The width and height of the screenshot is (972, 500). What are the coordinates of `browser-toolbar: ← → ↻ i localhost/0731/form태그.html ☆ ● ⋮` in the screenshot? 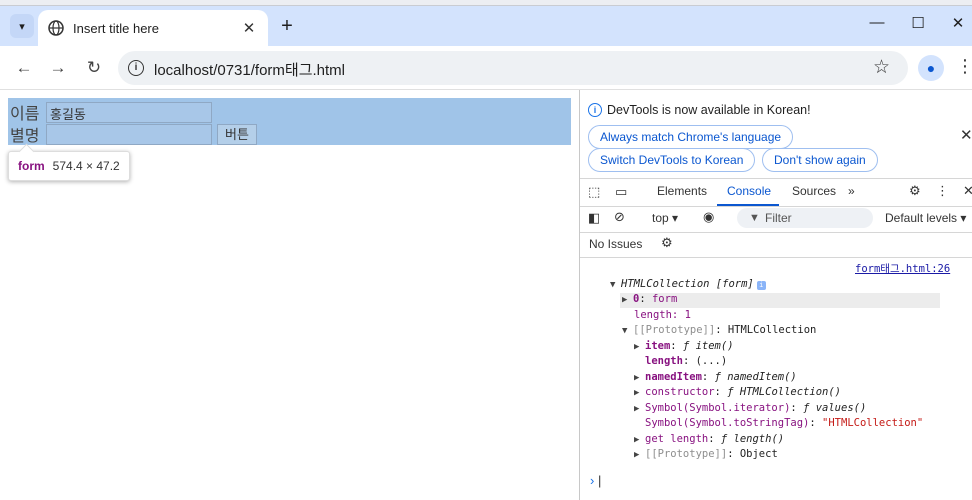 It's located at (486, 68).